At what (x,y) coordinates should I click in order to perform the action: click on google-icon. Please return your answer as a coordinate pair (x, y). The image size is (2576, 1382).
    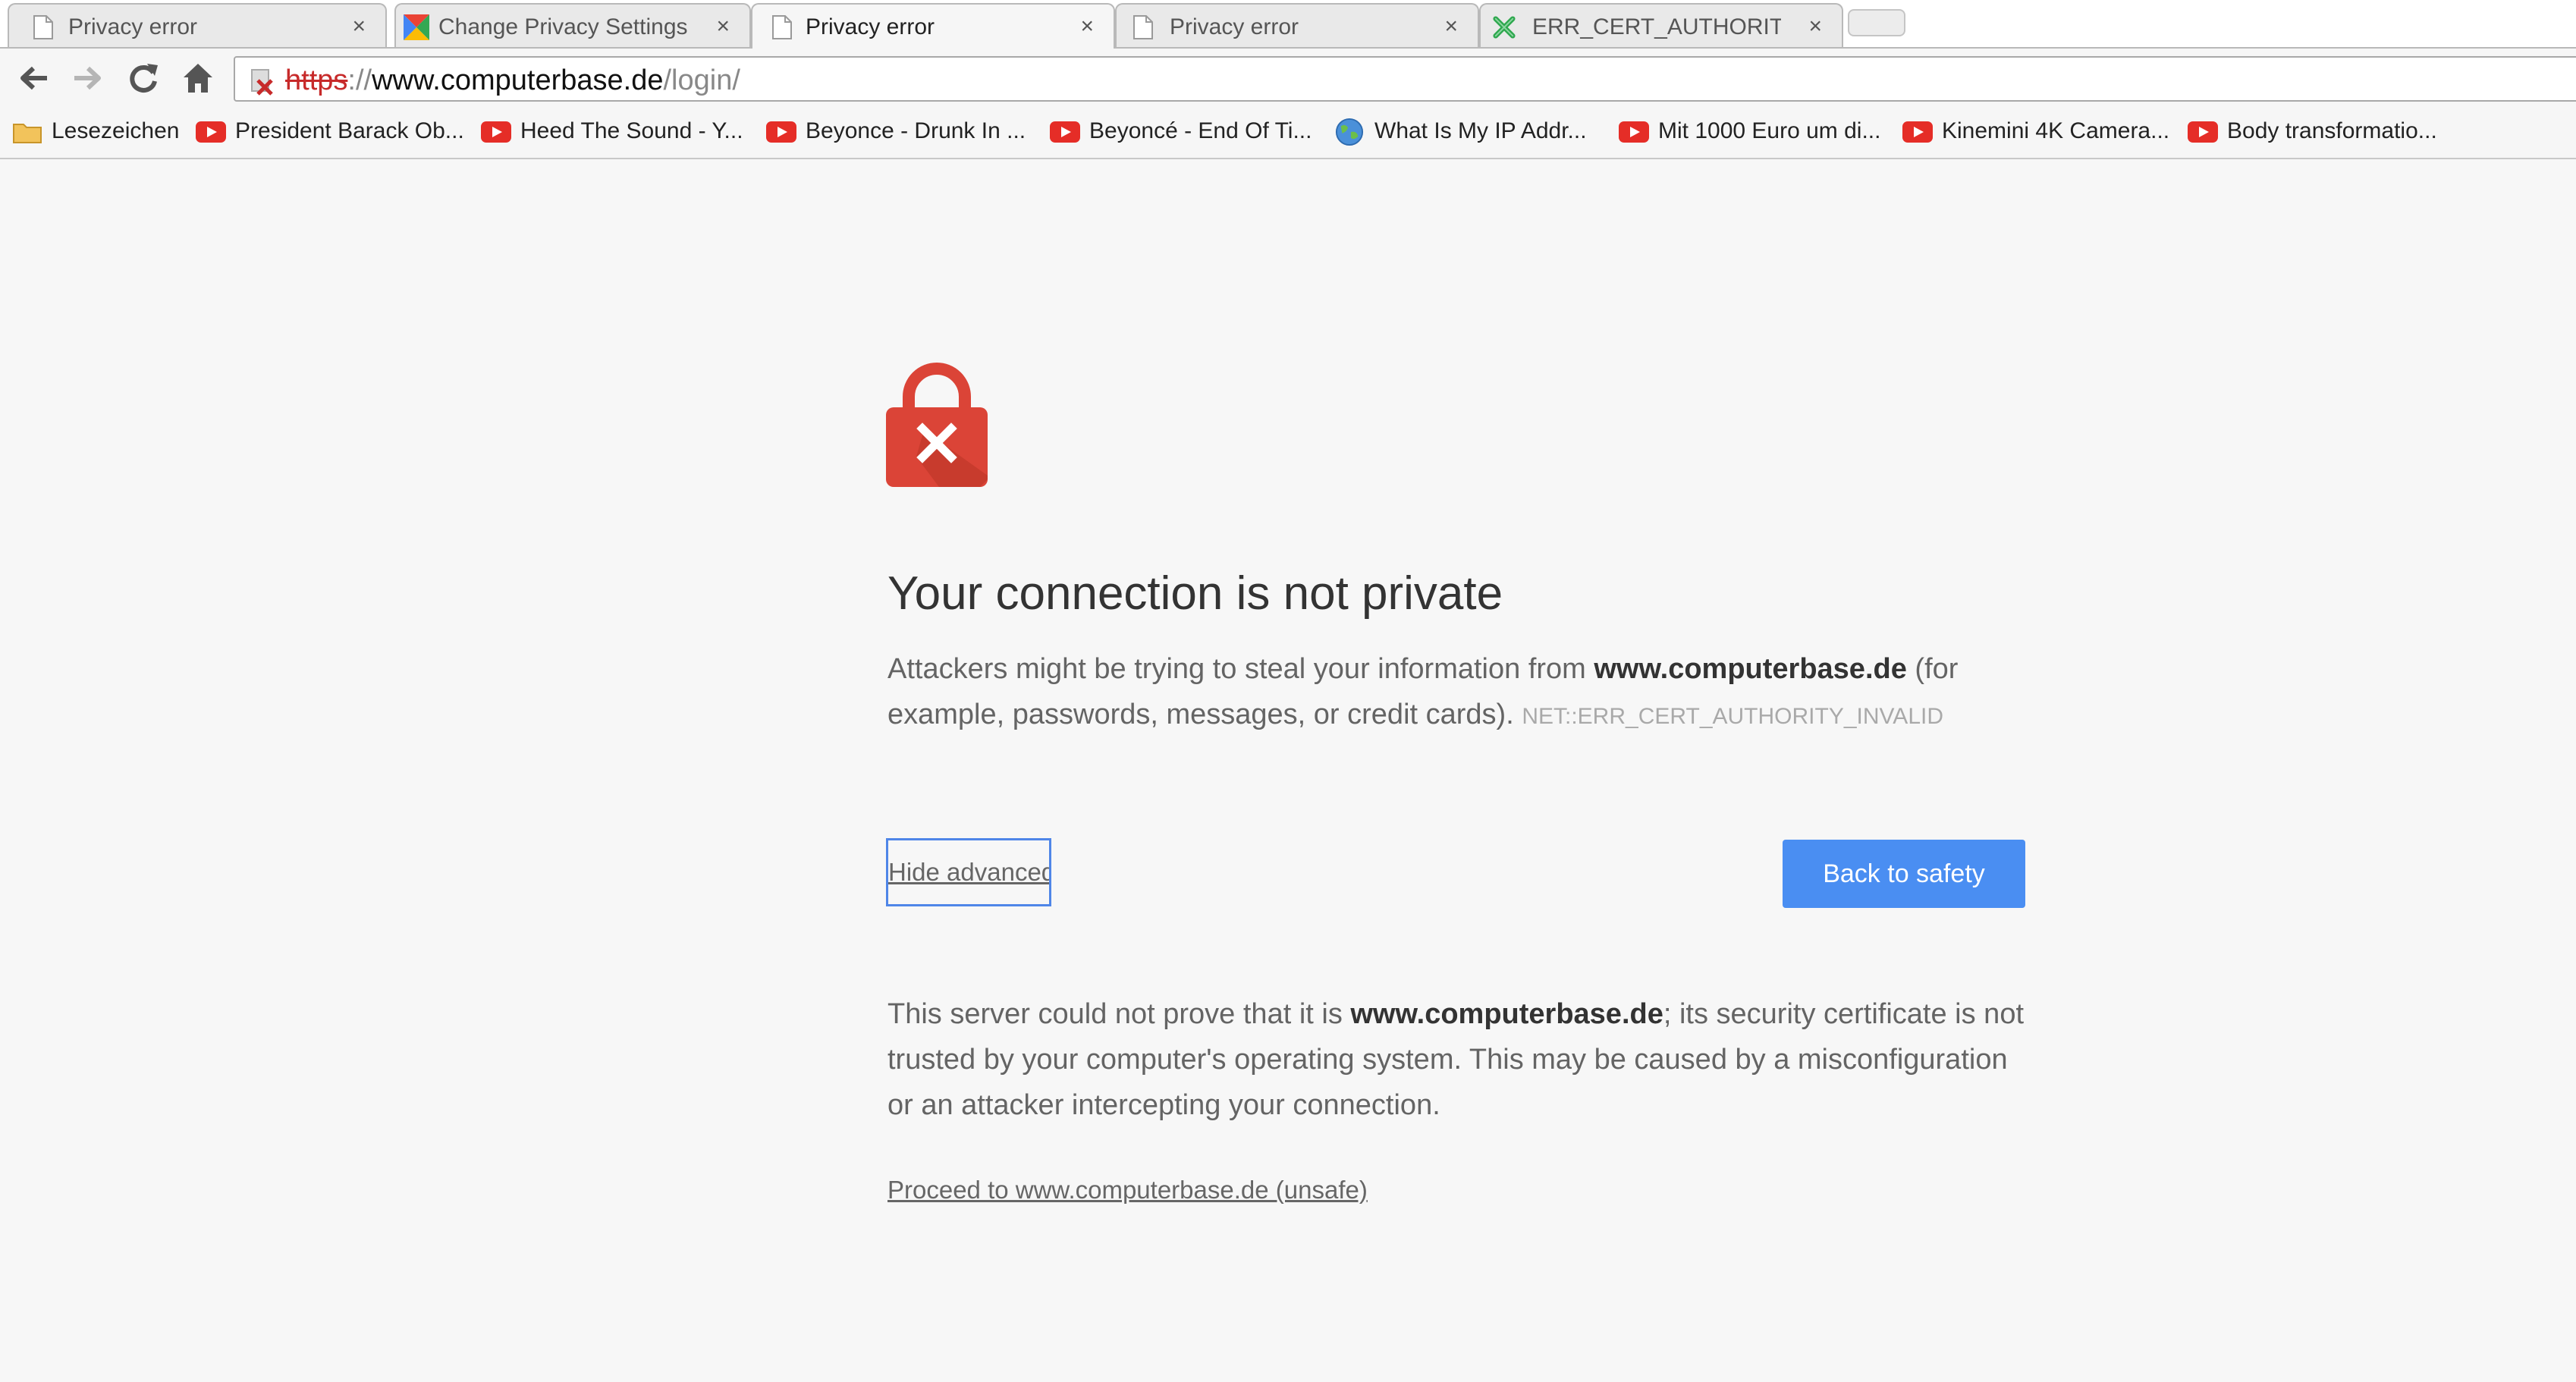
    Looking at the image, I should click on (416, 27).